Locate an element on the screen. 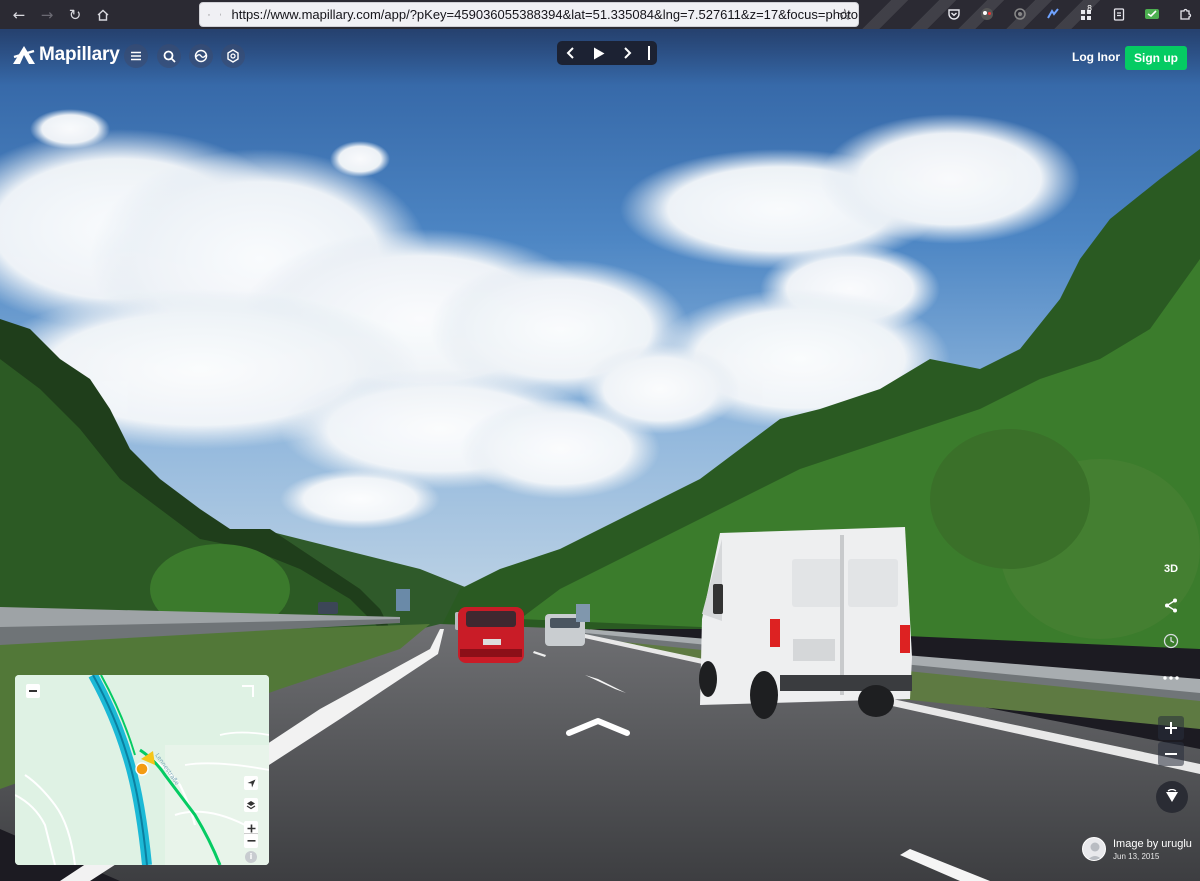 The width and height of the screenshot is (1200, 881). play-button is located at coordinates (599, 53).